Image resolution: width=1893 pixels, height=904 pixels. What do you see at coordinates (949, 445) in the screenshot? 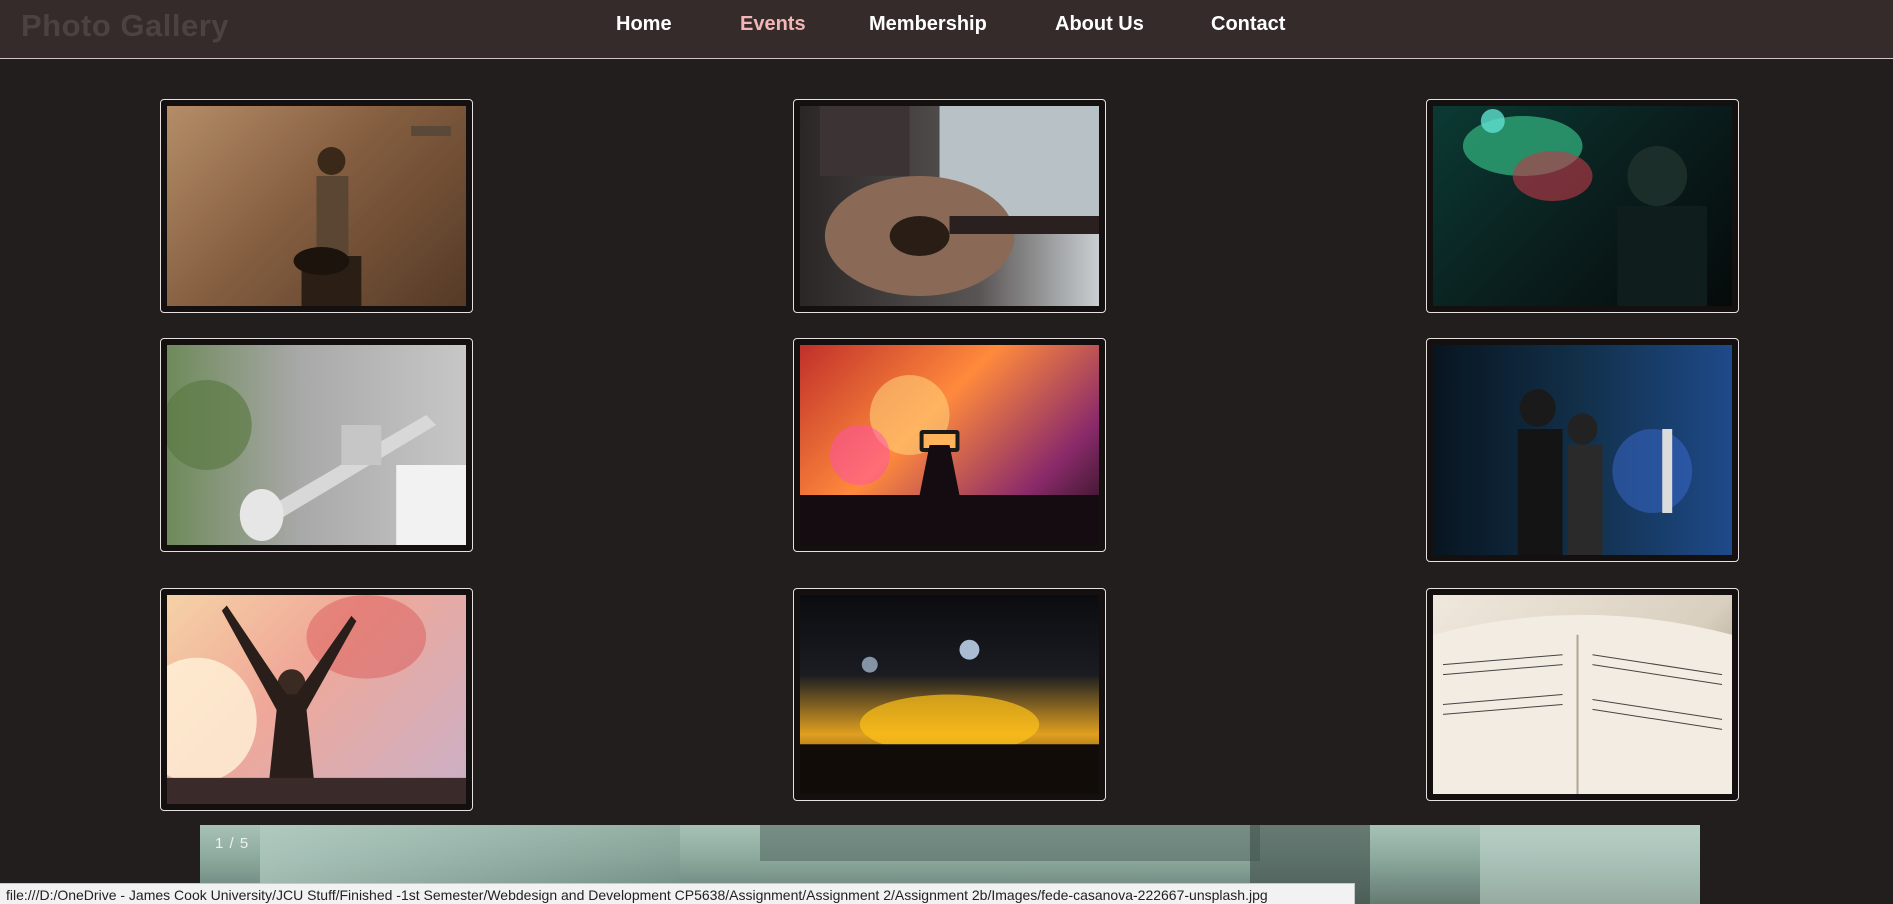
I see `gallery-image-concert-phone` at bounding box center [949, 445].